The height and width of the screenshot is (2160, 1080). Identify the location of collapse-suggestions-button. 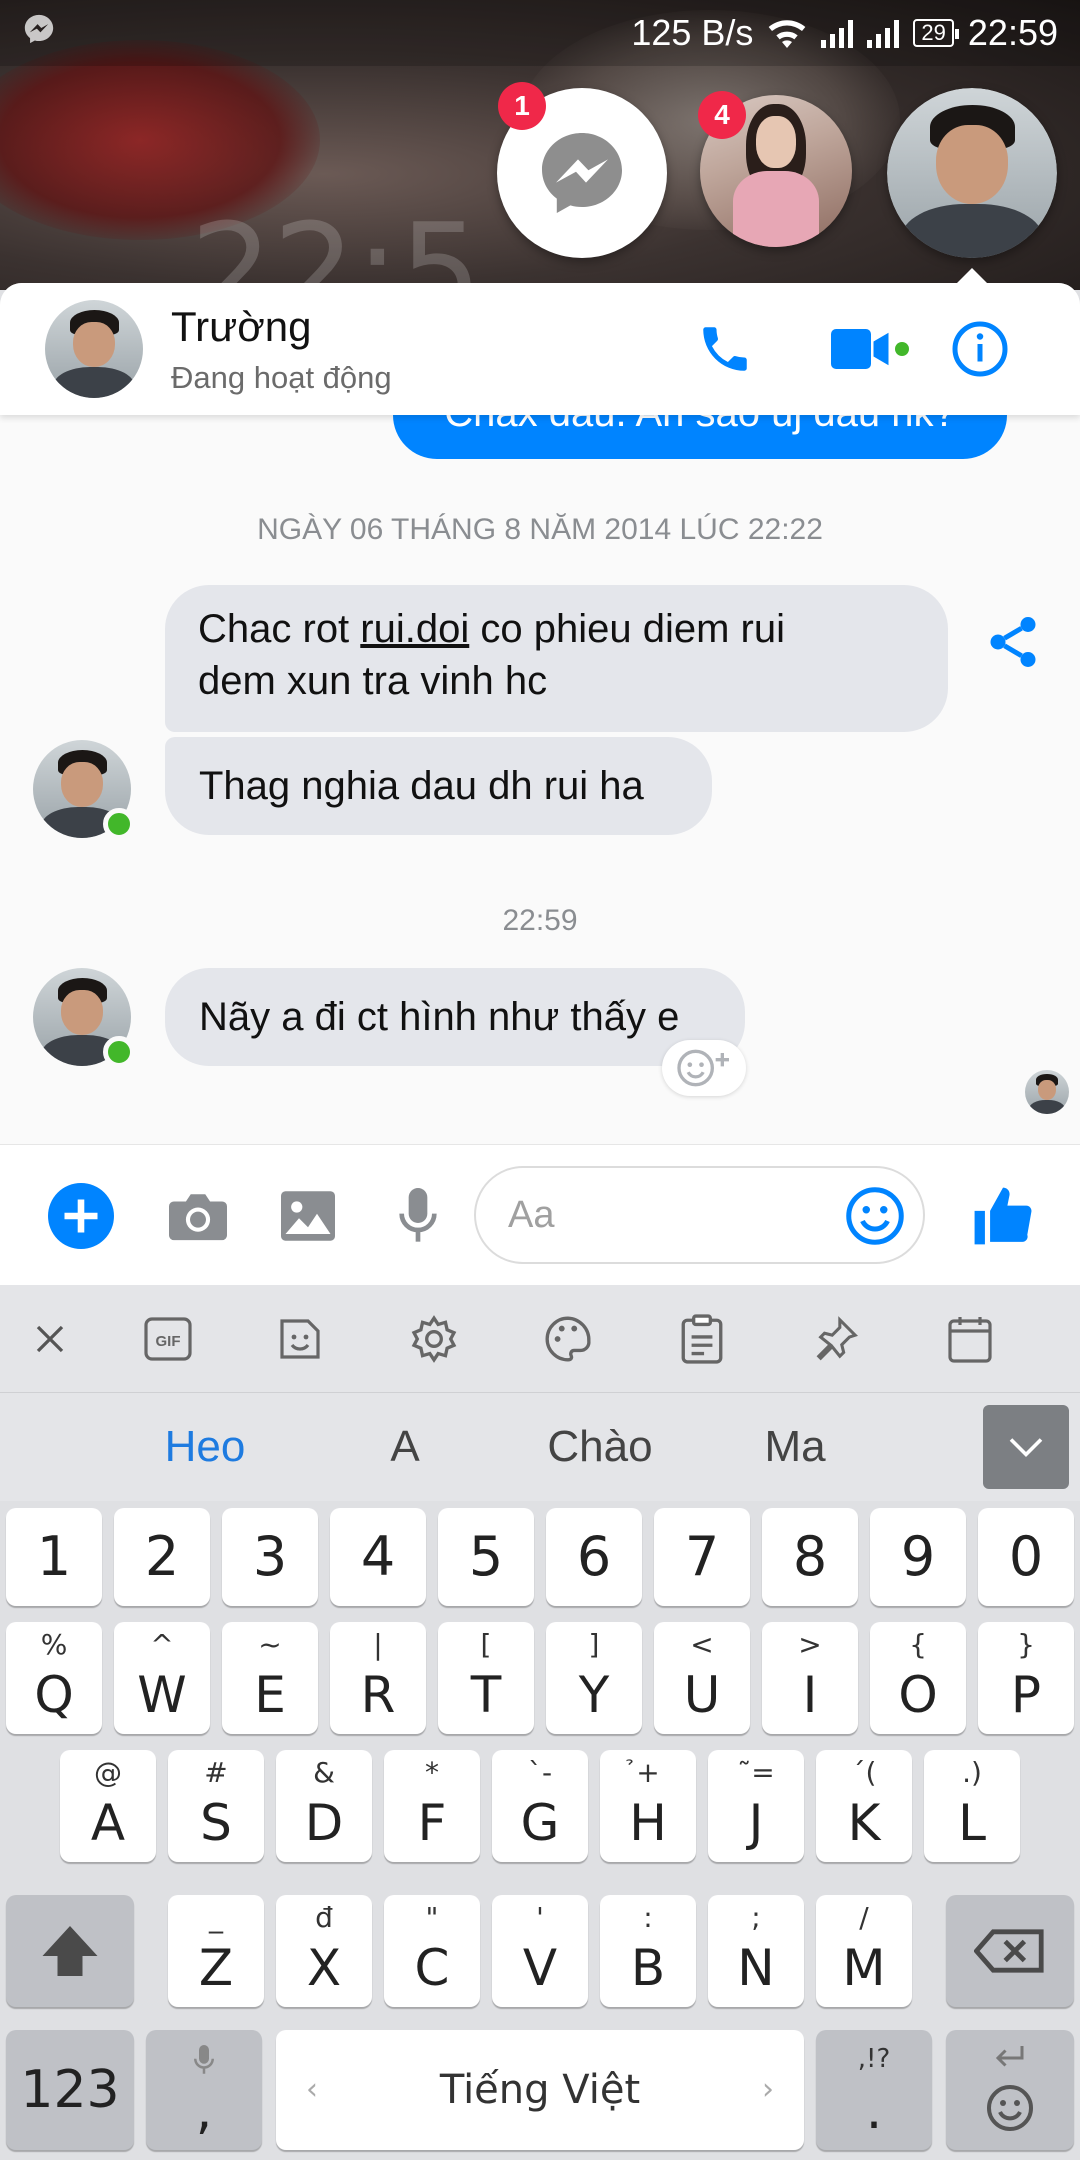
(1026, 1447).